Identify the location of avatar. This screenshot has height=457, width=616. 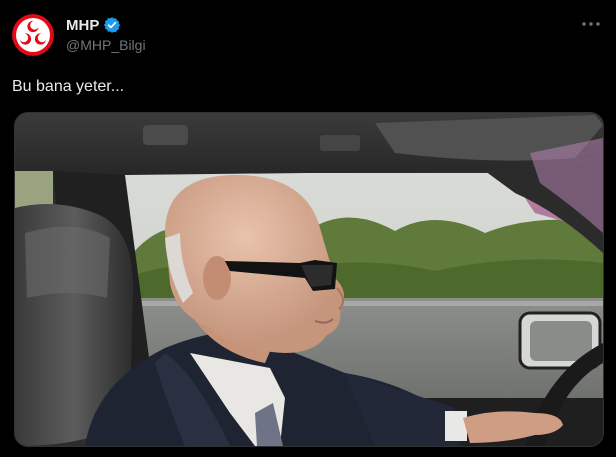
(33, 35).